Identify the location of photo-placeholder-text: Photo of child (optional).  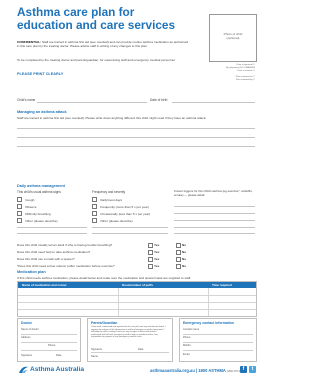
(233, 36).